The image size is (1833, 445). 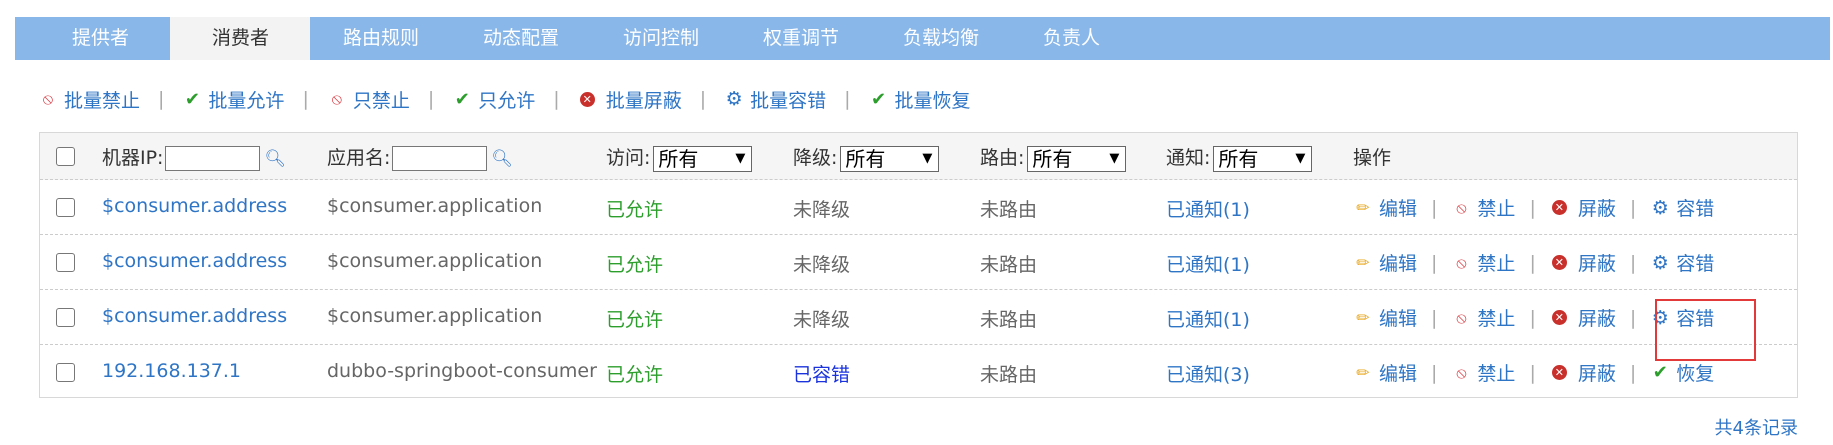 I want to click on tab-bar: 提供者 消费者 路由规则 动态配置 访问控制 权重调节 负载均衡 负责人, so click(x=922, y=38).